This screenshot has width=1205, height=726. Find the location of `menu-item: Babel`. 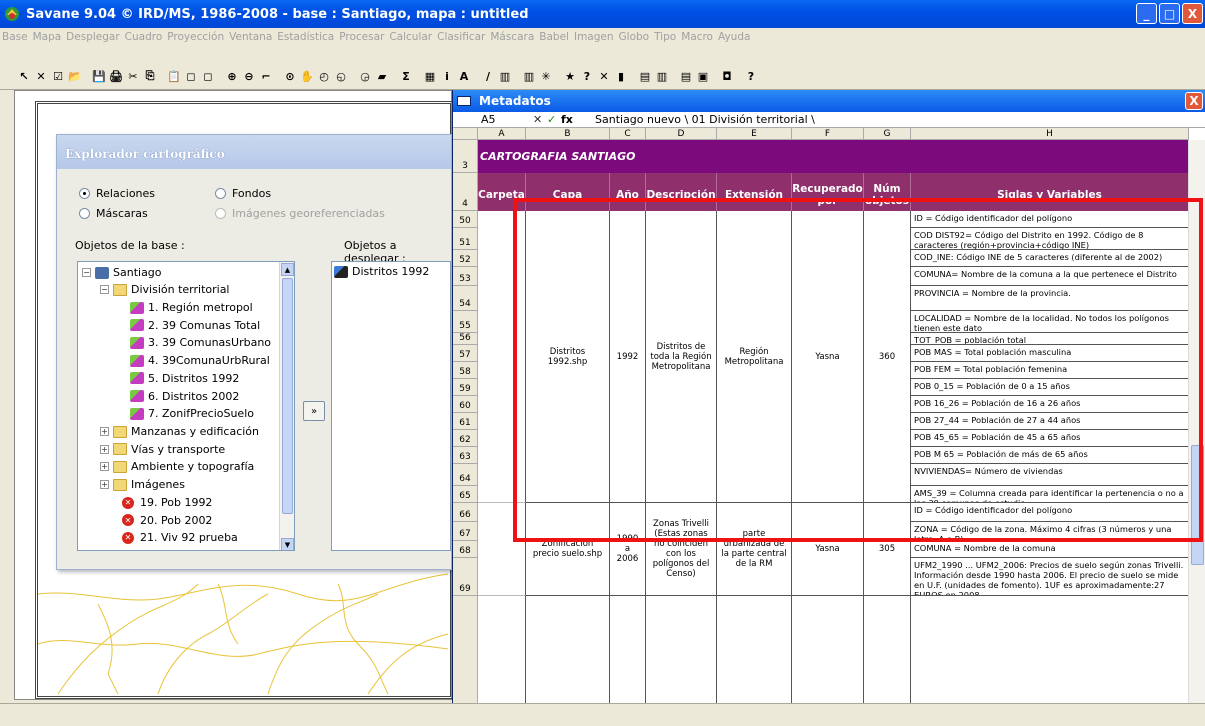

menu-item: Babel is located at coordinates (554, 37).